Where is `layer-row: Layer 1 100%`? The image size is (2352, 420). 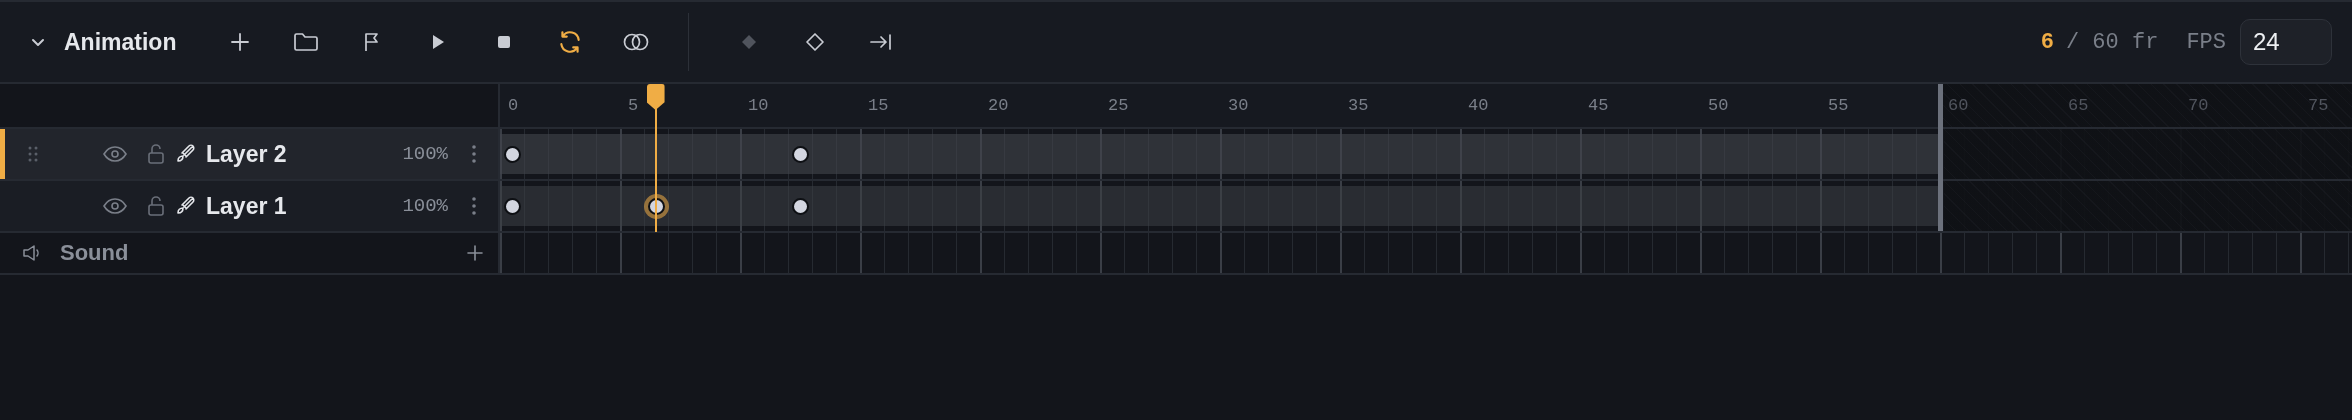
layer-row: Layer 1 100% is located at coordinates (249, 207).